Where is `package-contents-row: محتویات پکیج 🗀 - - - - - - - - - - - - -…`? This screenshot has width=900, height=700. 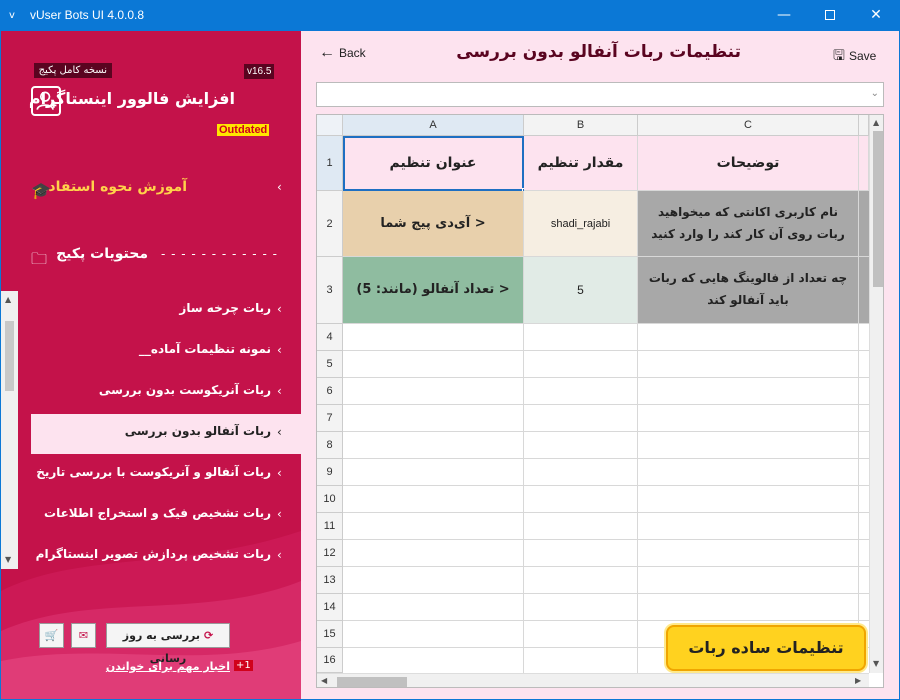 package-contents-row: محتویات پکیج 🗀 - - - - - - - - - - - - -… is located at coordinates (151, 257).